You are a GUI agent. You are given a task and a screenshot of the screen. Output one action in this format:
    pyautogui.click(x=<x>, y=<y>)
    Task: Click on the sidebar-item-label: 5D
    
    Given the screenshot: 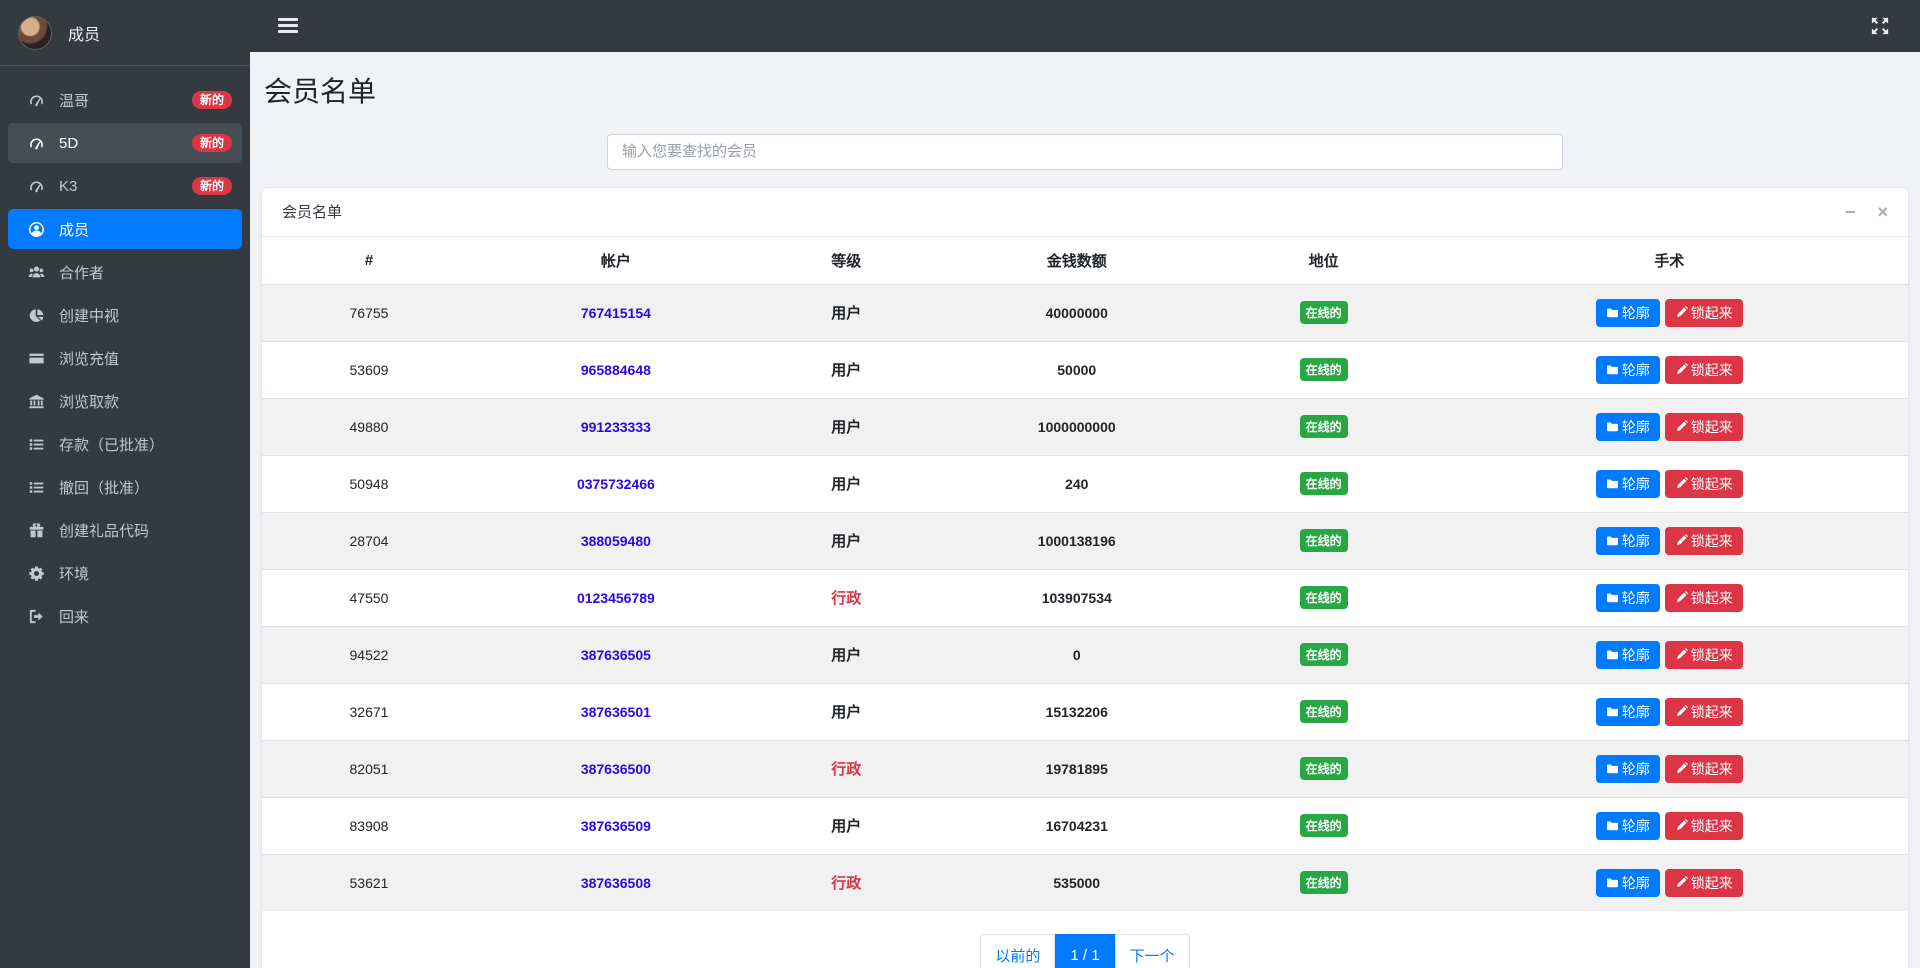 What is the action you would take?
    pyautogui.click(x=69, y=143)
    